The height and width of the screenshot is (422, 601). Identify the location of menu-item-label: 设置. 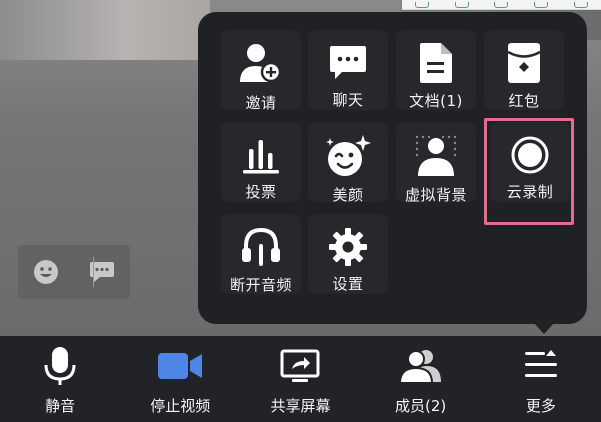
(348, 284).